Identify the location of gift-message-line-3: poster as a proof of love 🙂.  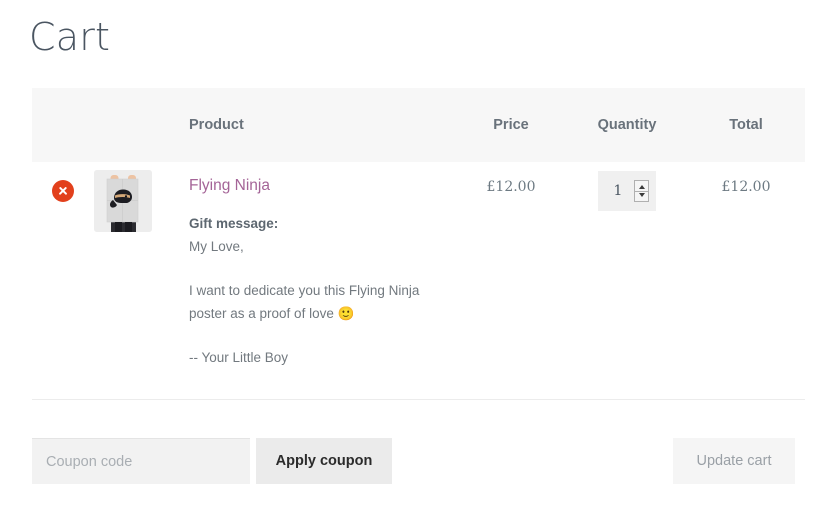
(272, 313).